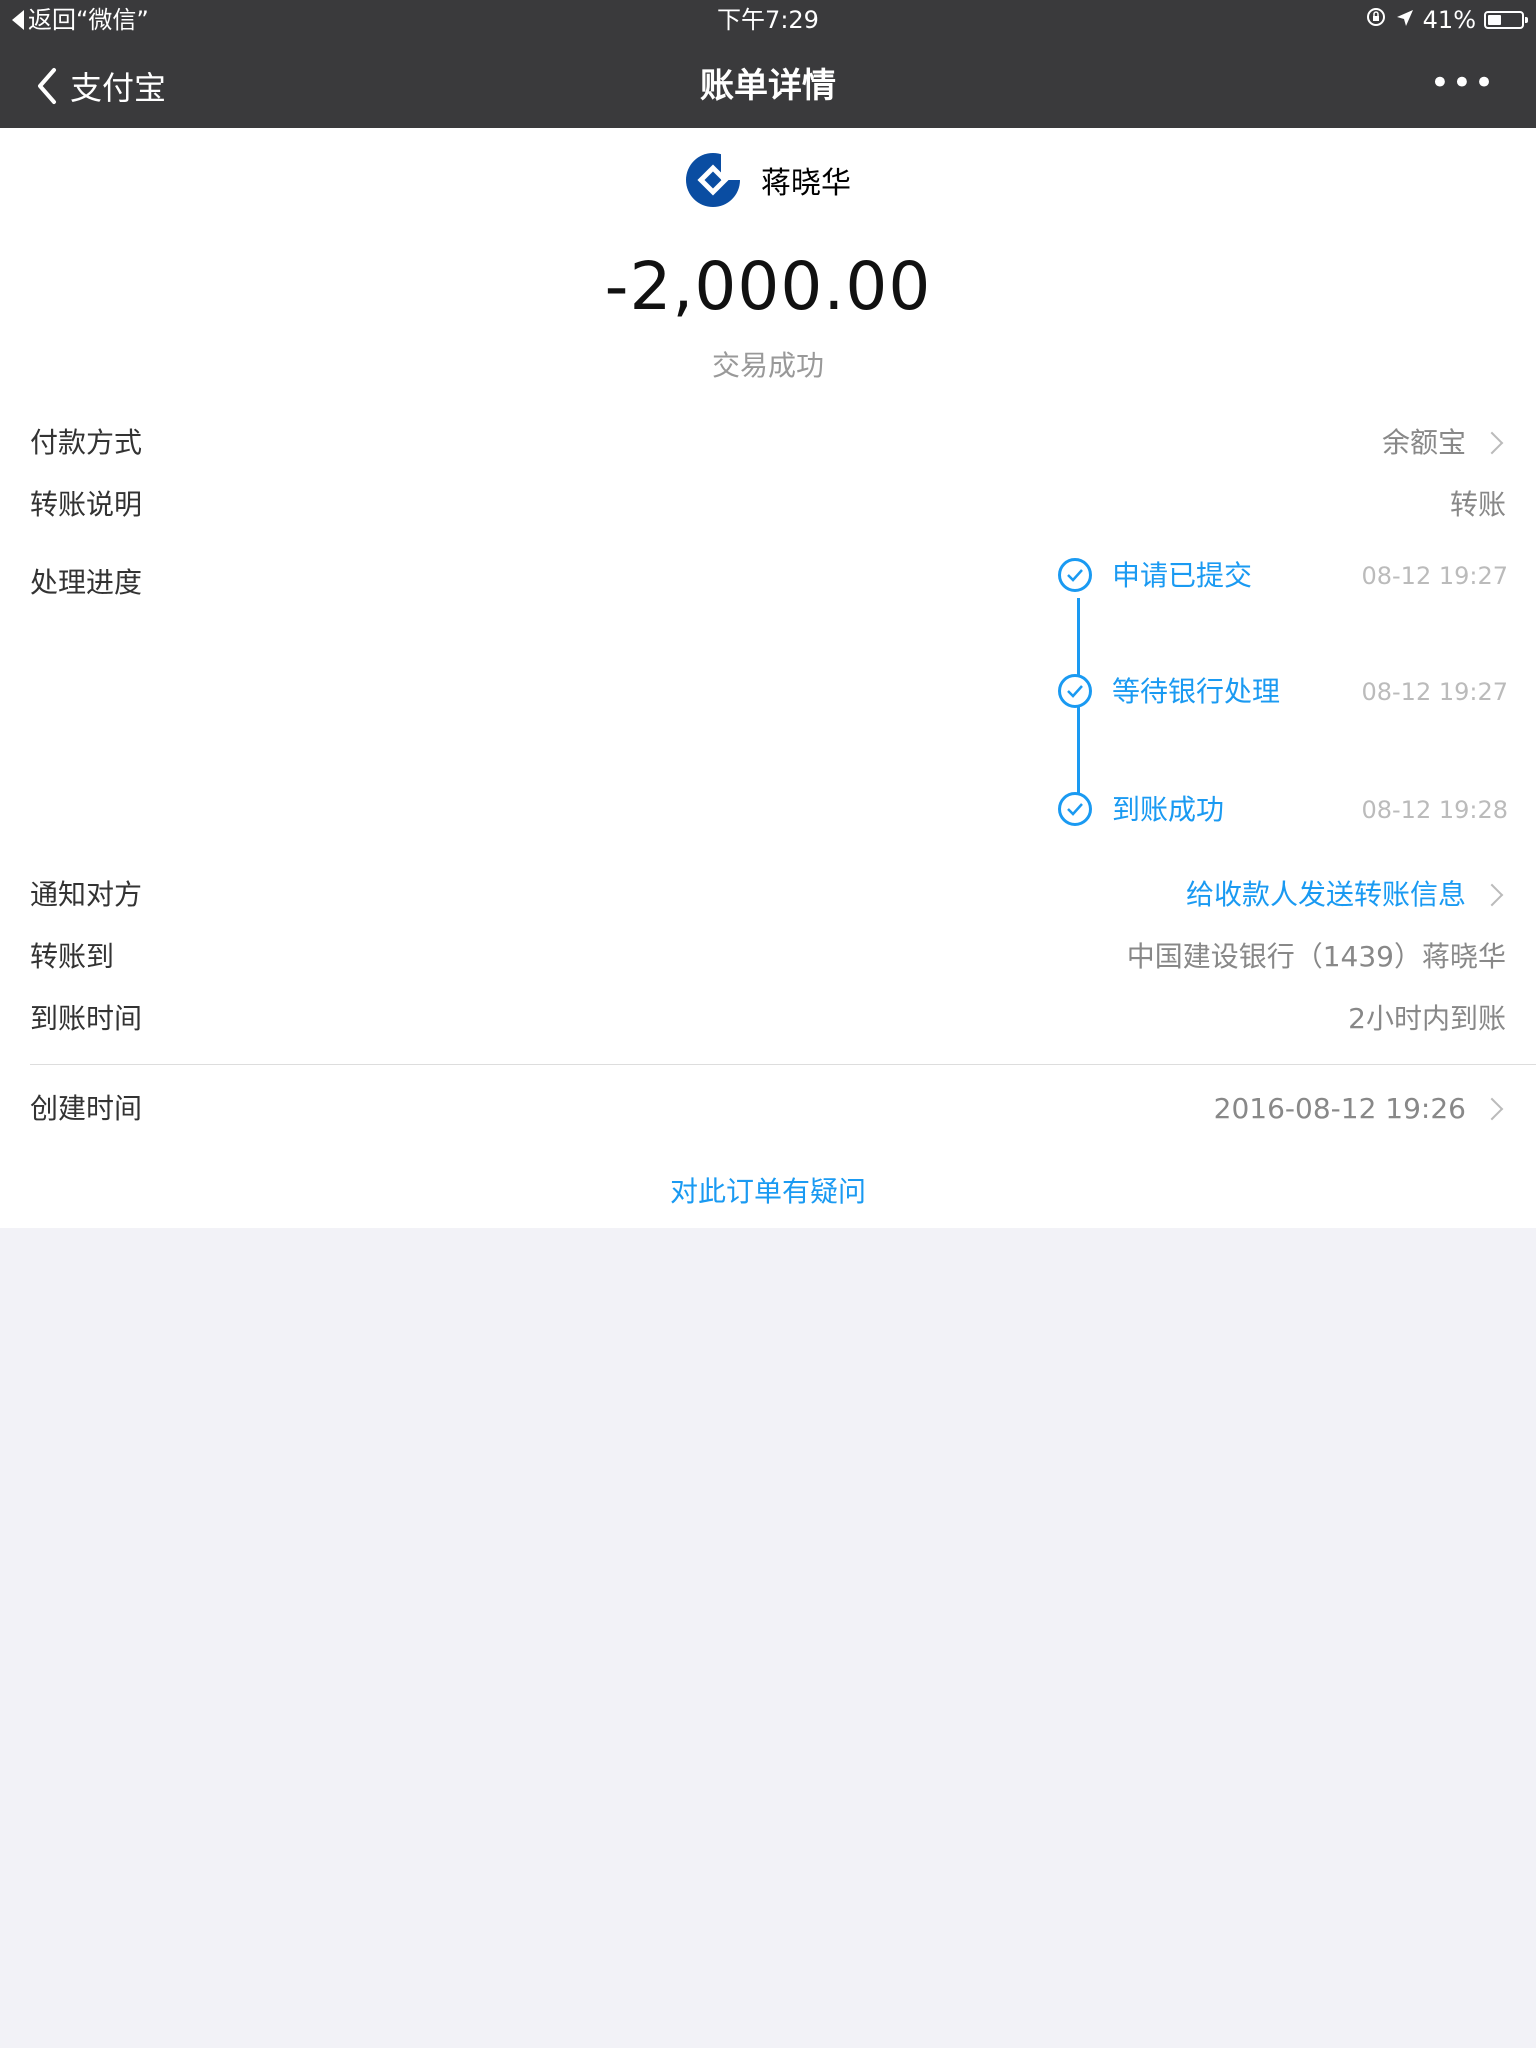 The image size is (1536, 2048). Describe the element at coordinates (1506, 20) in the screenshot. I see `battery-icon` at that location.